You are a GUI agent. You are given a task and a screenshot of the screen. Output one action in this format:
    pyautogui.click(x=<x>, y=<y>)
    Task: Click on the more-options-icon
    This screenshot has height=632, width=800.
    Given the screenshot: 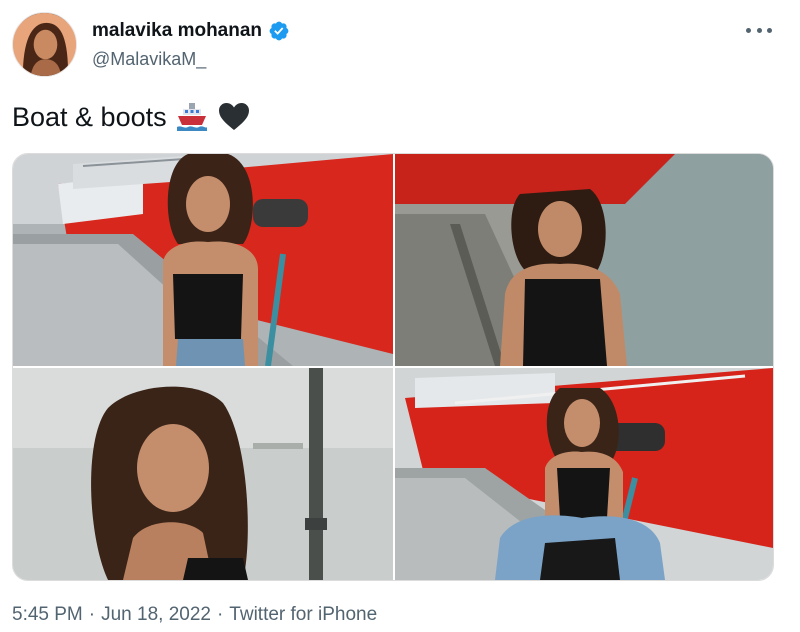 What is the action you would take?
    pyautogui.click(x=759, y=30)
    